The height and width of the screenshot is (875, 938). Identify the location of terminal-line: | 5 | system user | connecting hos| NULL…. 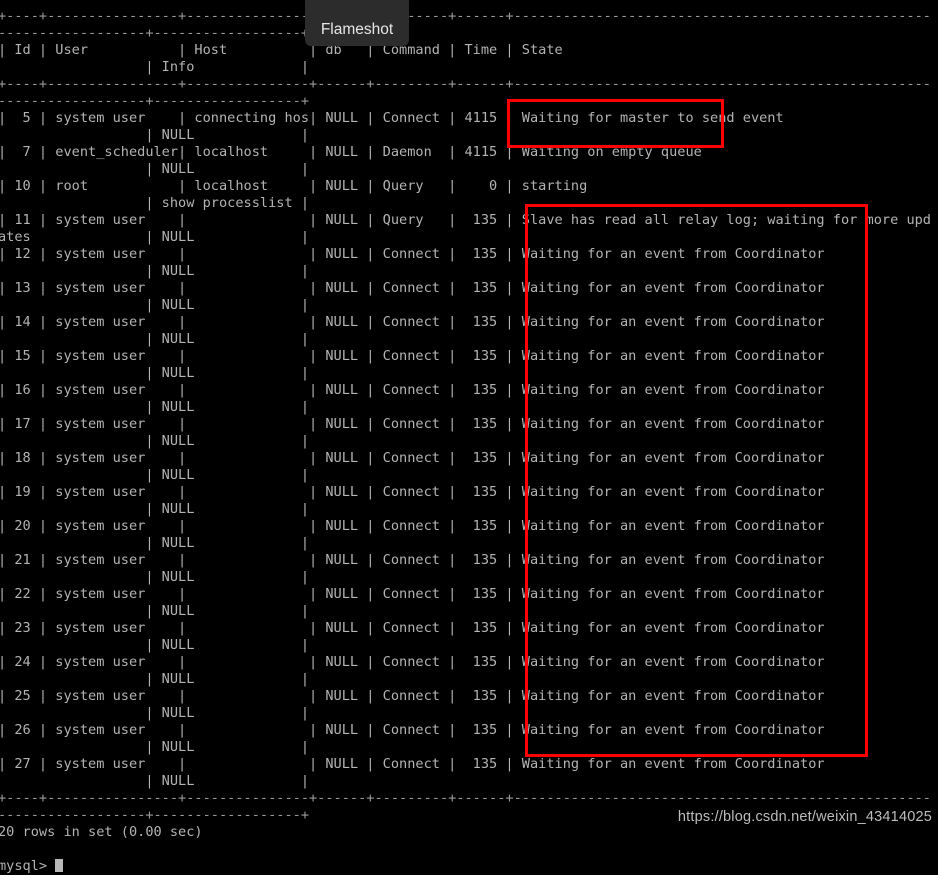
(465, 118).